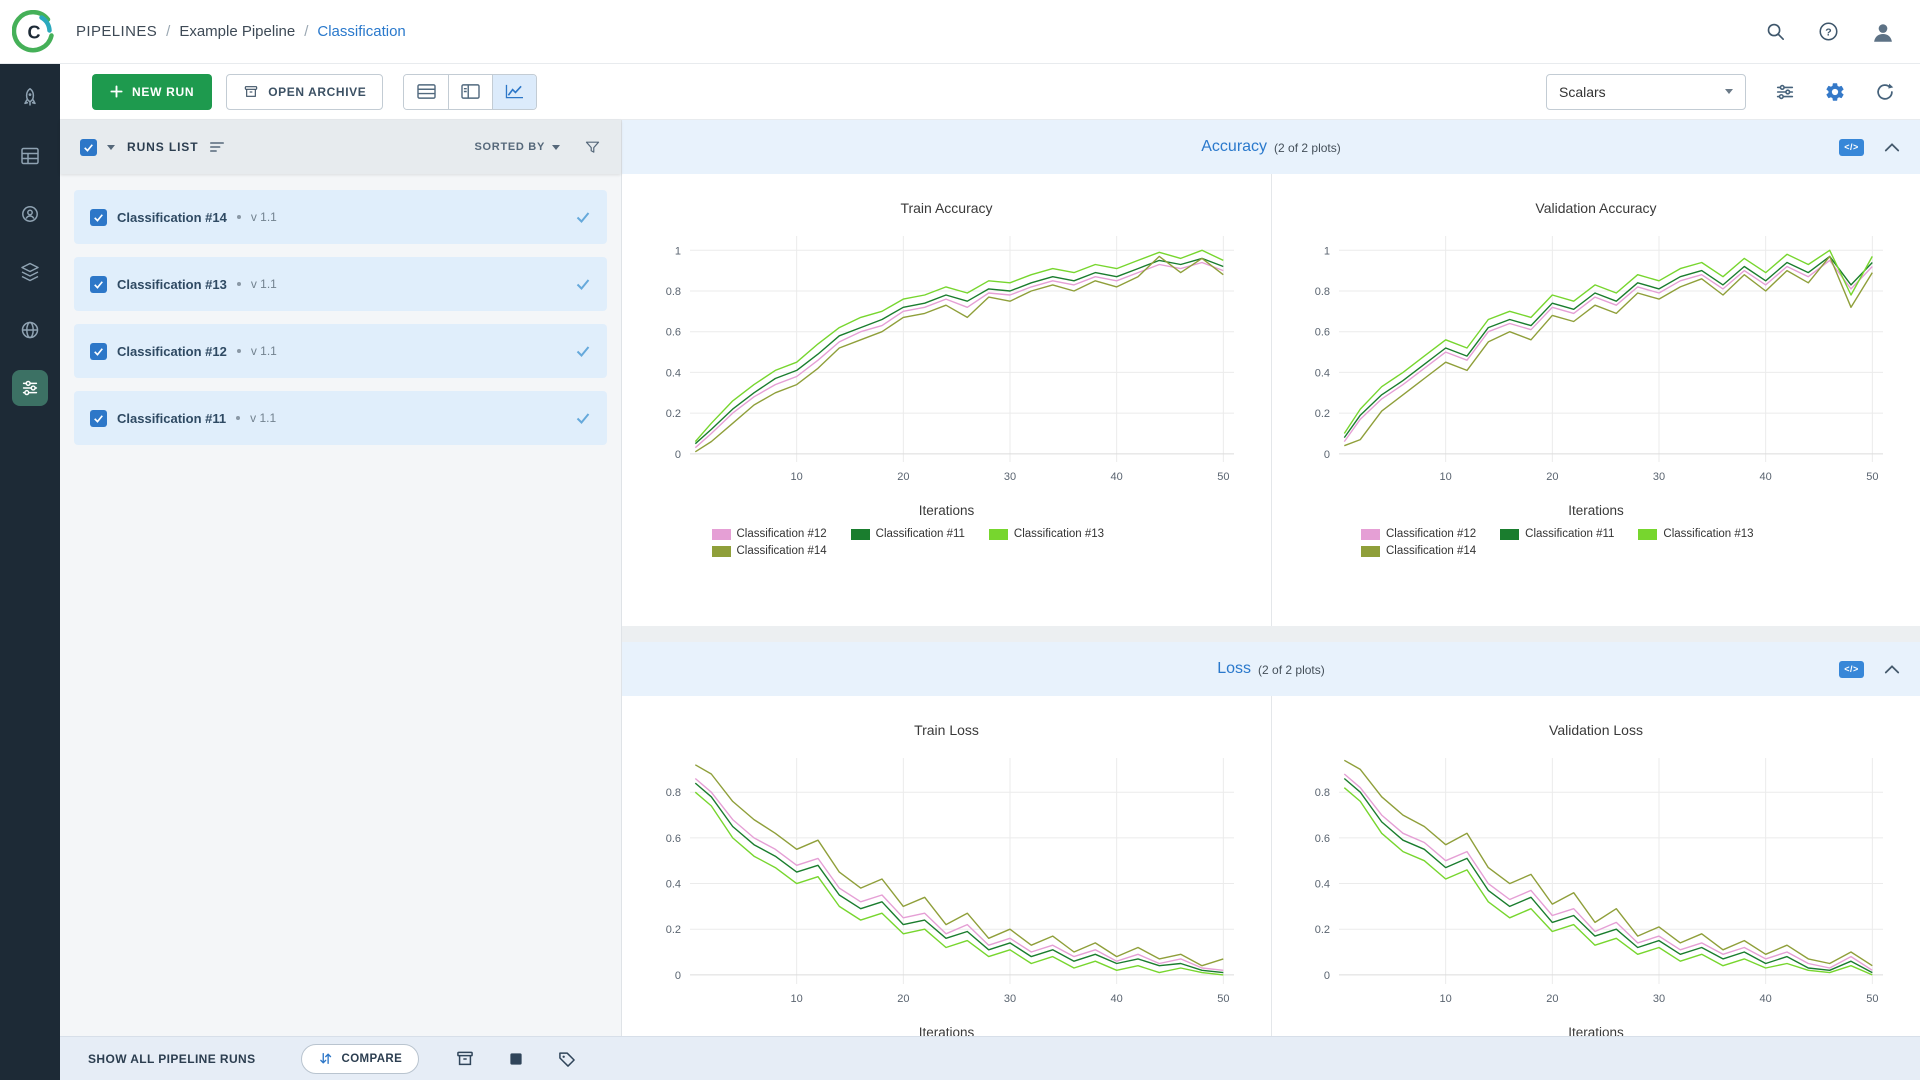  Describe the element at coordinates (1775, 31) in the screenshot. I see `search-button` at that location.